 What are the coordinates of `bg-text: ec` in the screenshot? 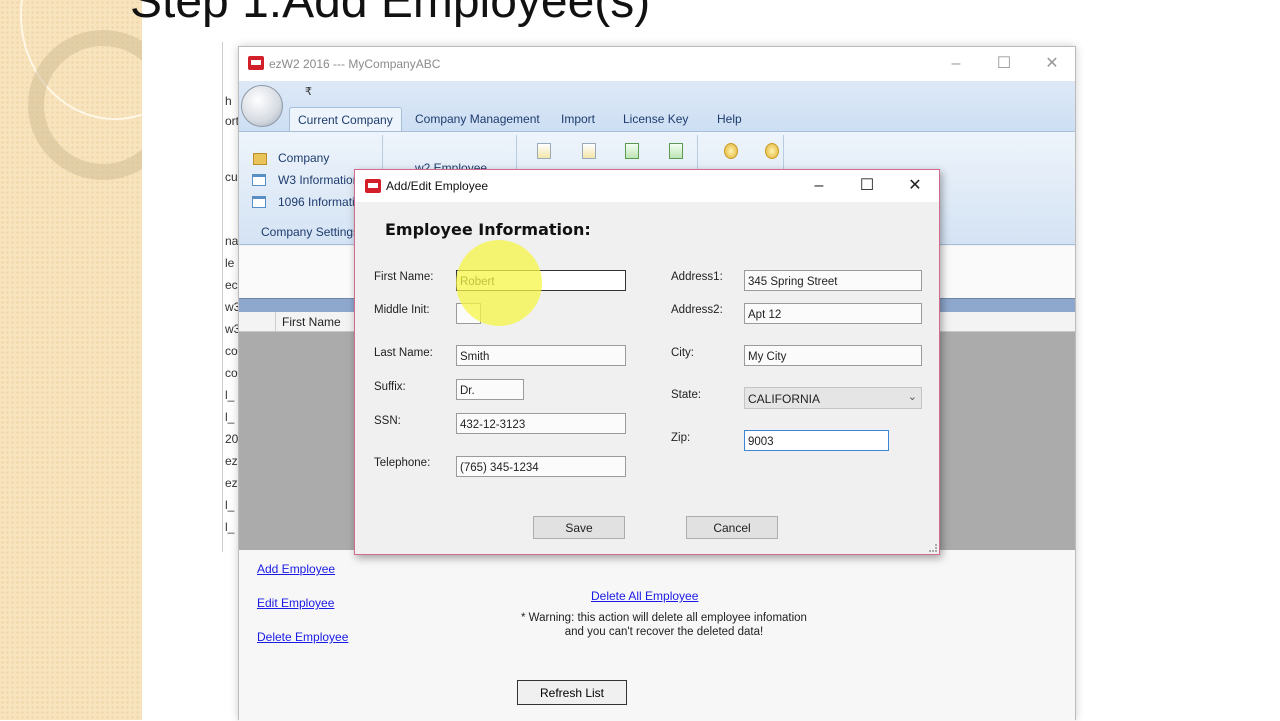 It's located at (231, 285).